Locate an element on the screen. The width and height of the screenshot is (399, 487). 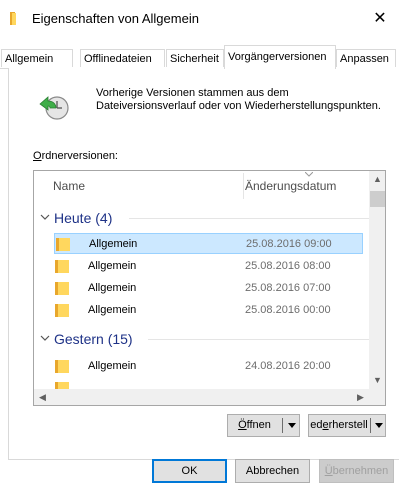
folder-versions-label: Ordnerversionen: is located at coordinates (75, 156).